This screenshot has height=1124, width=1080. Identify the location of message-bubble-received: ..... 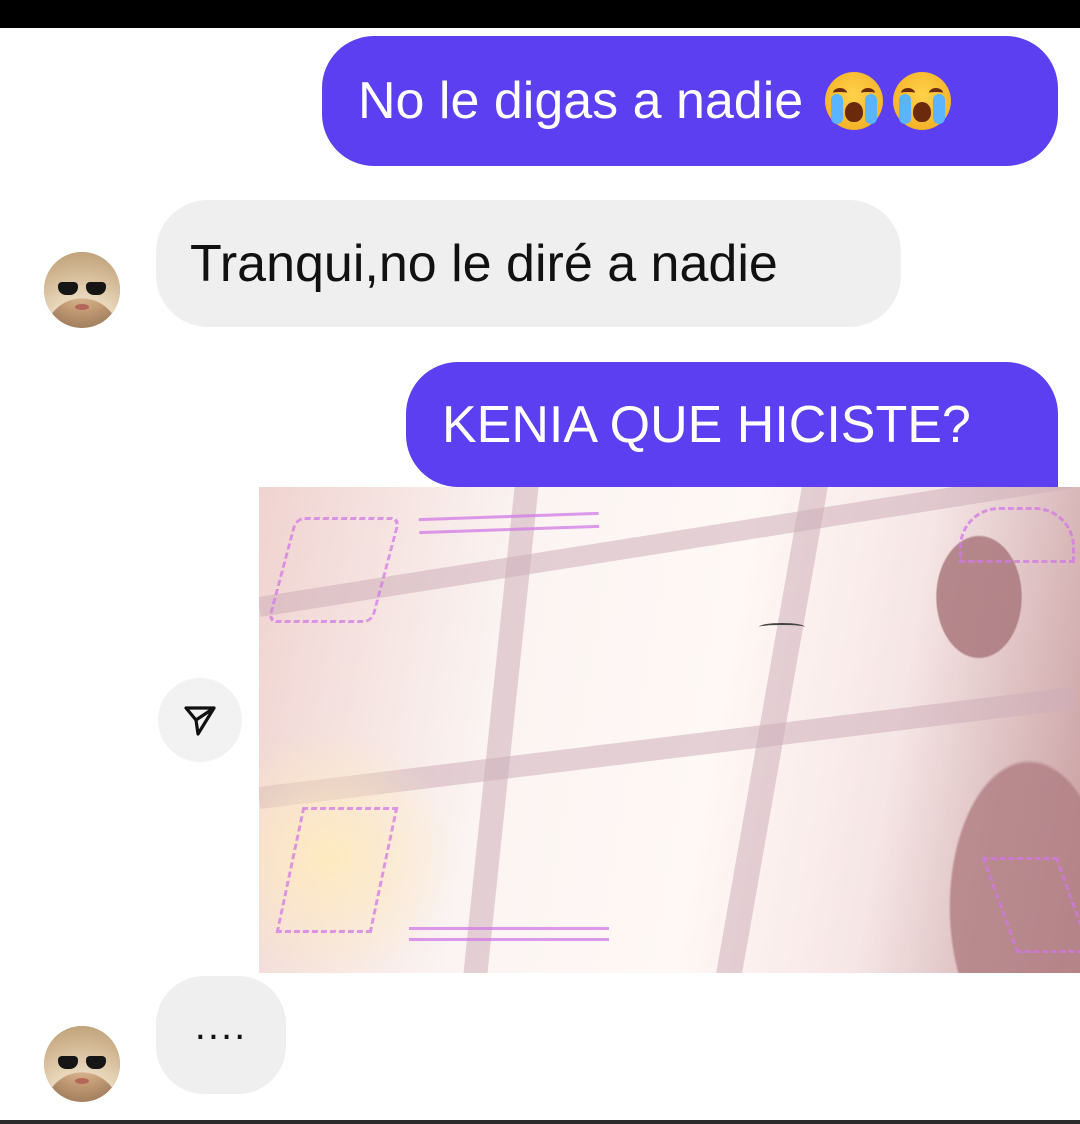
(221, 1035).